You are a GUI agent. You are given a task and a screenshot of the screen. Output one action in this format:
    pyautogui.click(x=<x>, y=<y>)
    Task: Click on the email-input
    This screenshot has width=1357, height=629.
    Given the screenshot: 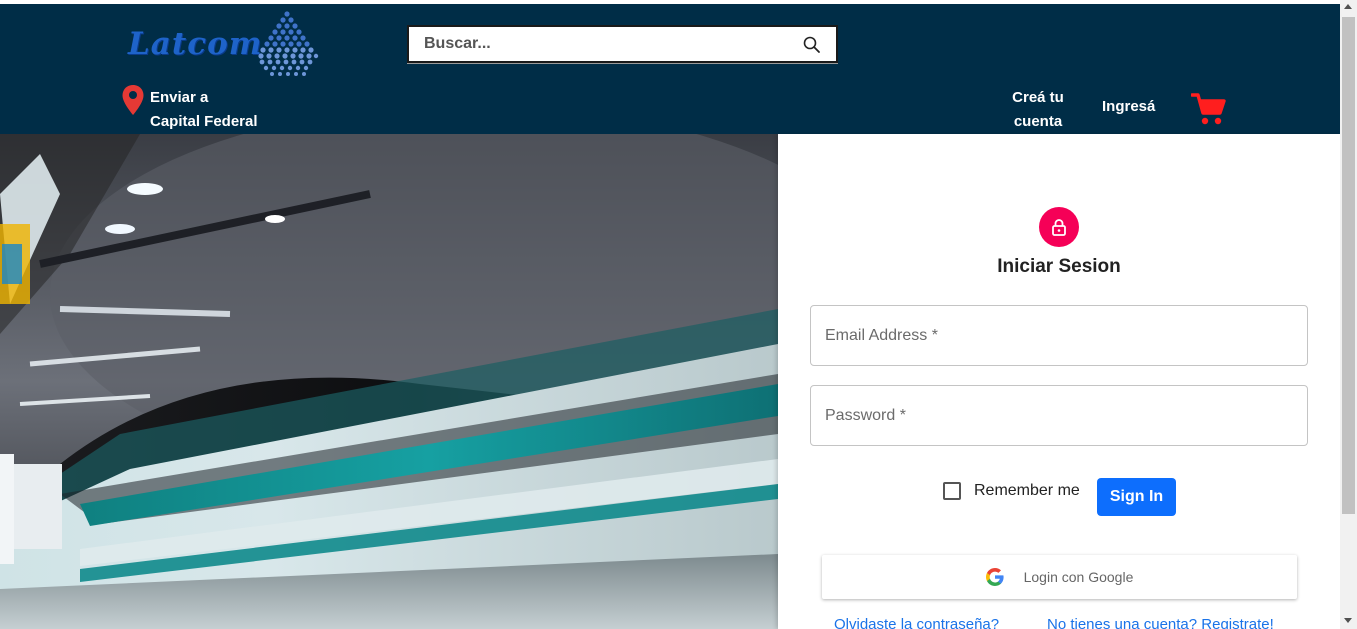 What is the action you would take?
    pyautogui.click(x=1059, y=335)
    